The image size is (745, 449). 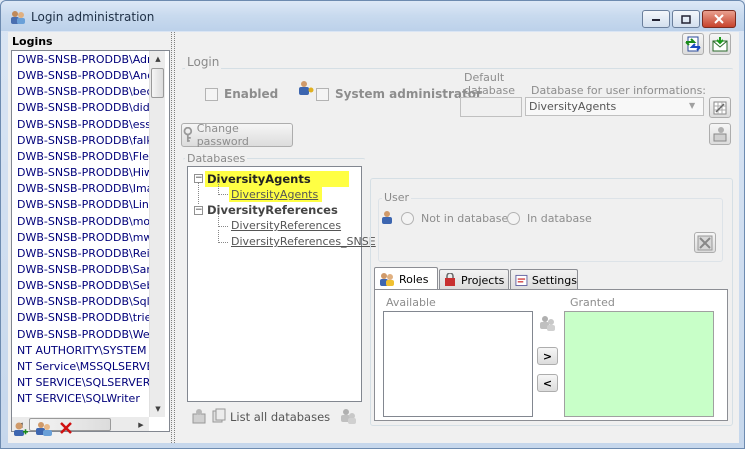 What do you see at coordinates (348, 416) in the screenshot?
I see `database-permissions-icon` at bounding box center [348, 416].